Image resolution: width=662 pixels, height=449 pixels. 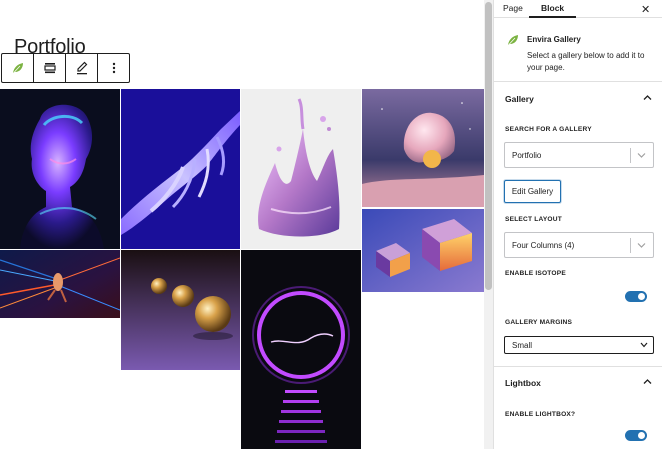 I want to click on enable-lightbox-label: ENABLE LIGHTBOX?, so click(x=540, y=414).